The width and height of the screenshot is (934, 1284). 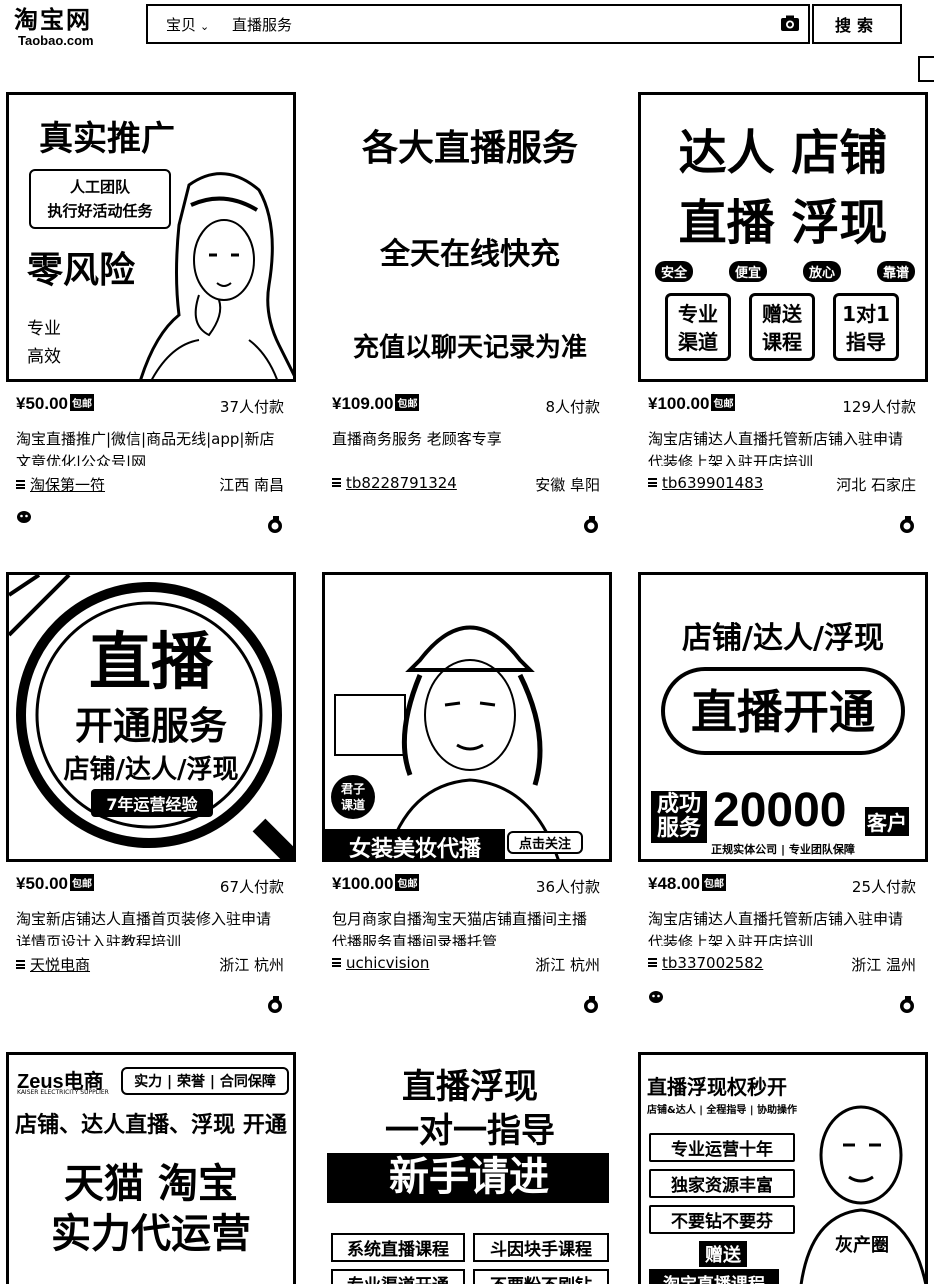 I want to click on shop-name-link: 天悦电商, so click(x=53, y=964).